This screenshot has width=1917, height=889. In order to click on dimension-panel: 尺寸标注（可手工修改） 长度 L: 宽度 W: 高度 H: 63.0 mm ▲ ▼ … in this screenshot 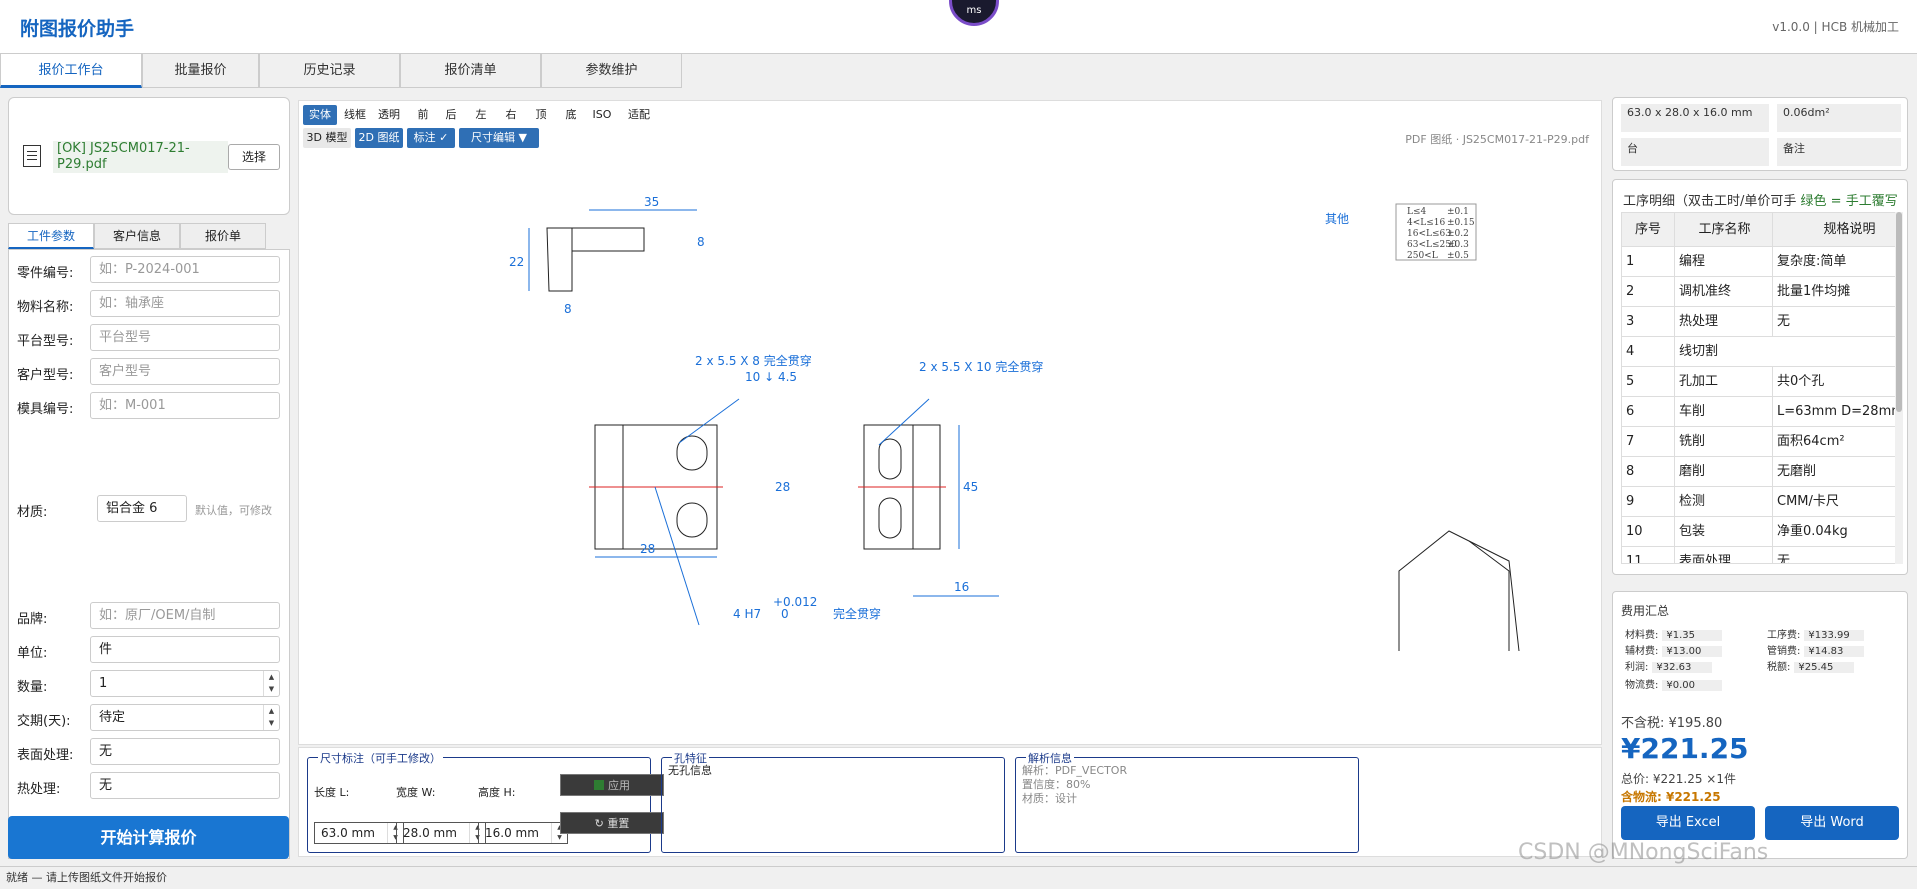, I will do `click(485, 801)`.